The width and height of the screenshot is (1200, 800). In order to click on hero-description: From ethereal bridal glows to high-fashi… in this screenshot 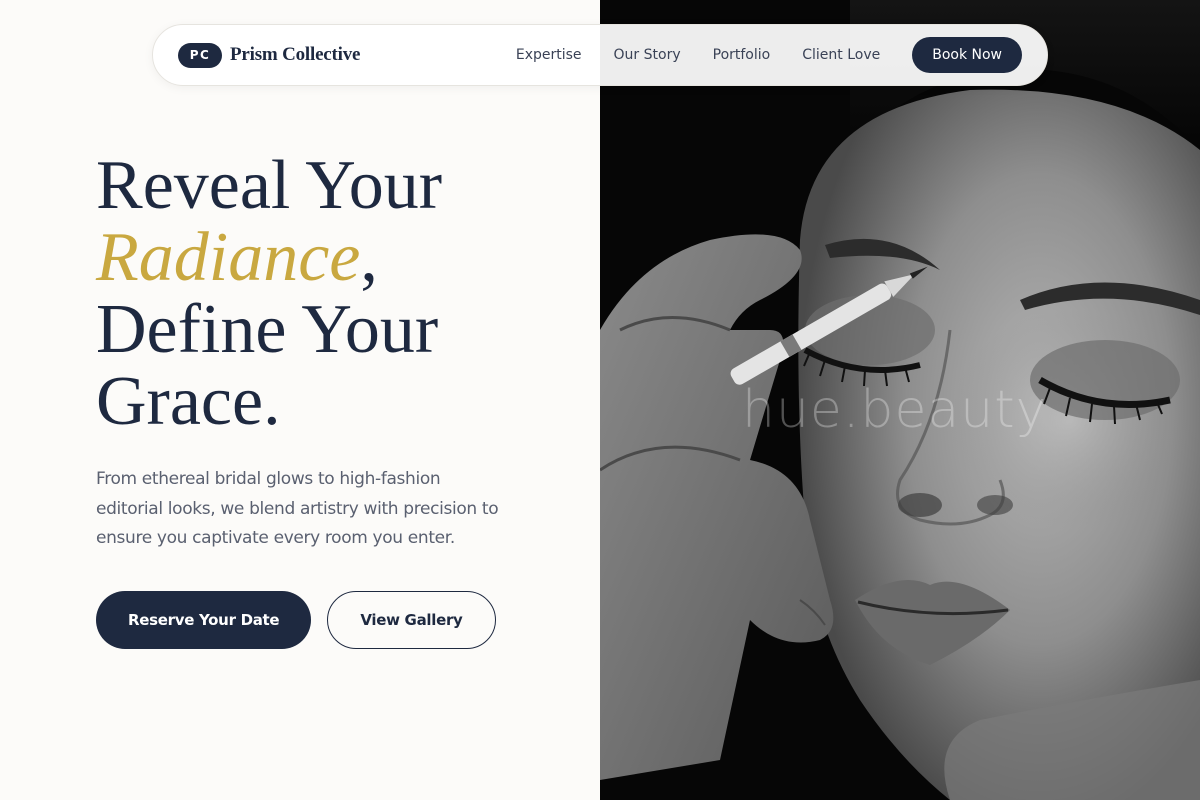, I will do `click(297, 508)`.